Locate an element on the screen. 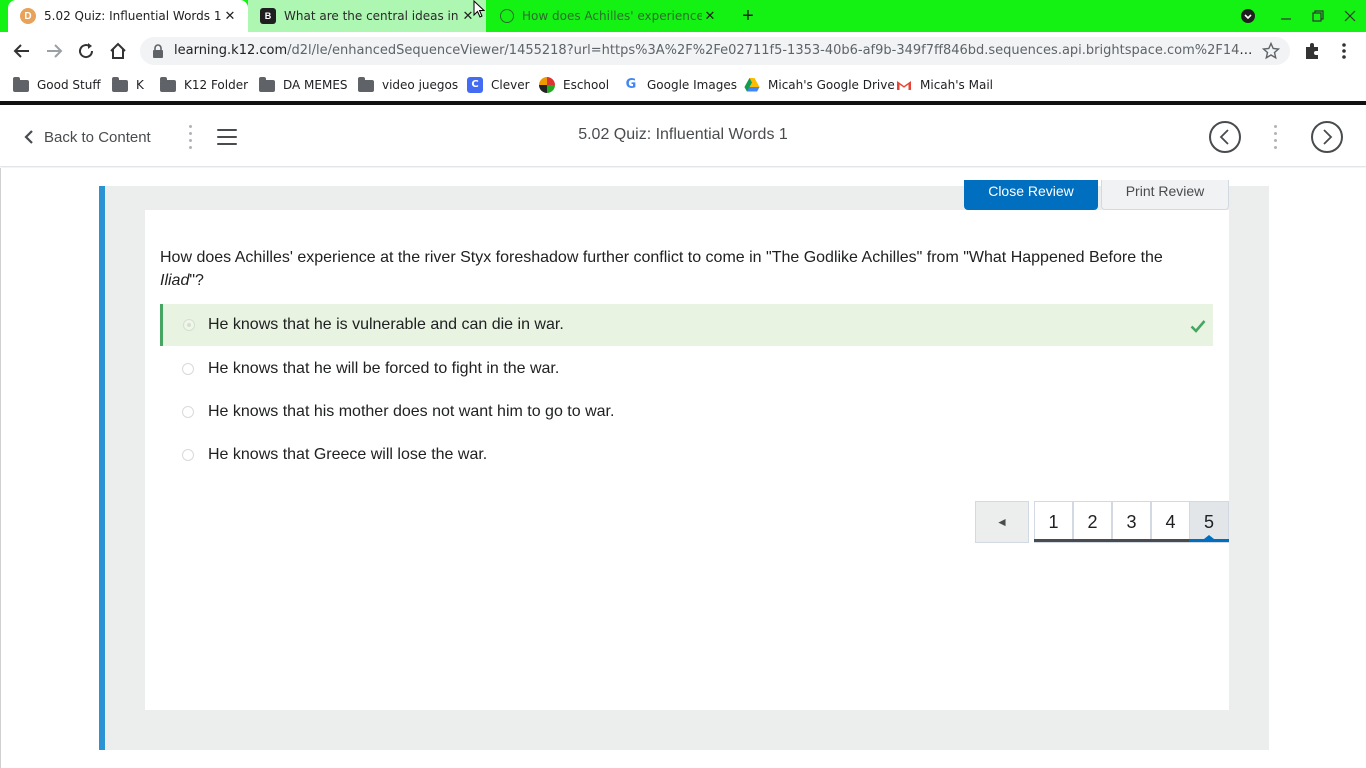  page-button-2: 2 is located at coordinates (1092, 522).